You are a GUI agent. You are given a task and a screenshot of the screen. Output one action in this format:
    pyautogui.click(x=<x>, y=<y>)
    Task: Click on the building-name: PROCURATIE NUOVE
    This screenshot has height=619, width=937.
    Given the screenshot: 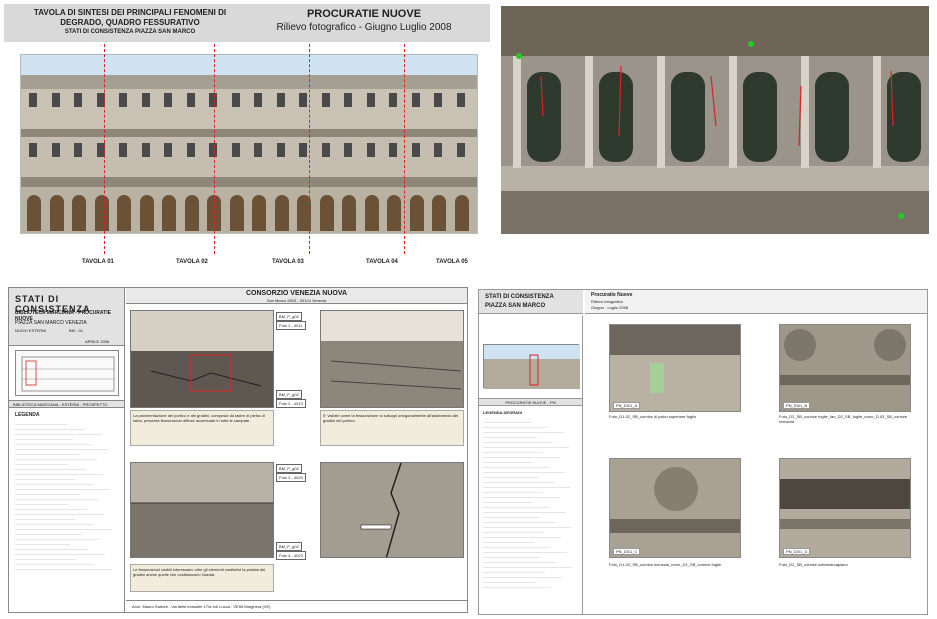 What is the action you would take?
    pyautogui.click(x=364, y=14)
    